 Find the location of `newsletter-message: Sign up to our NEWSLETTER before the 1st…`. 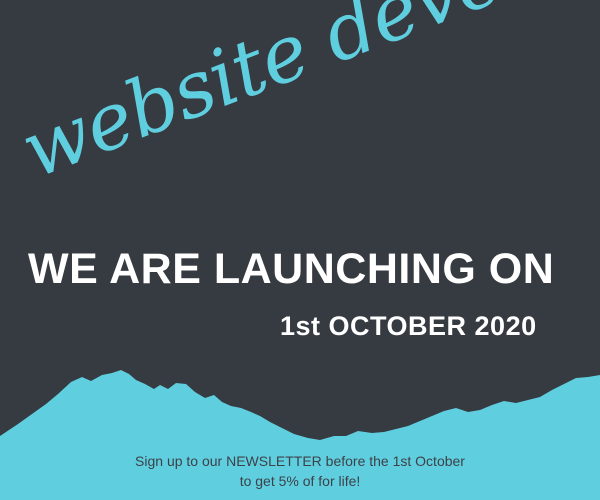

newsletter-message: Sign up to our NEWSLETTER before the 1st… is located at coordinates (300, 471).